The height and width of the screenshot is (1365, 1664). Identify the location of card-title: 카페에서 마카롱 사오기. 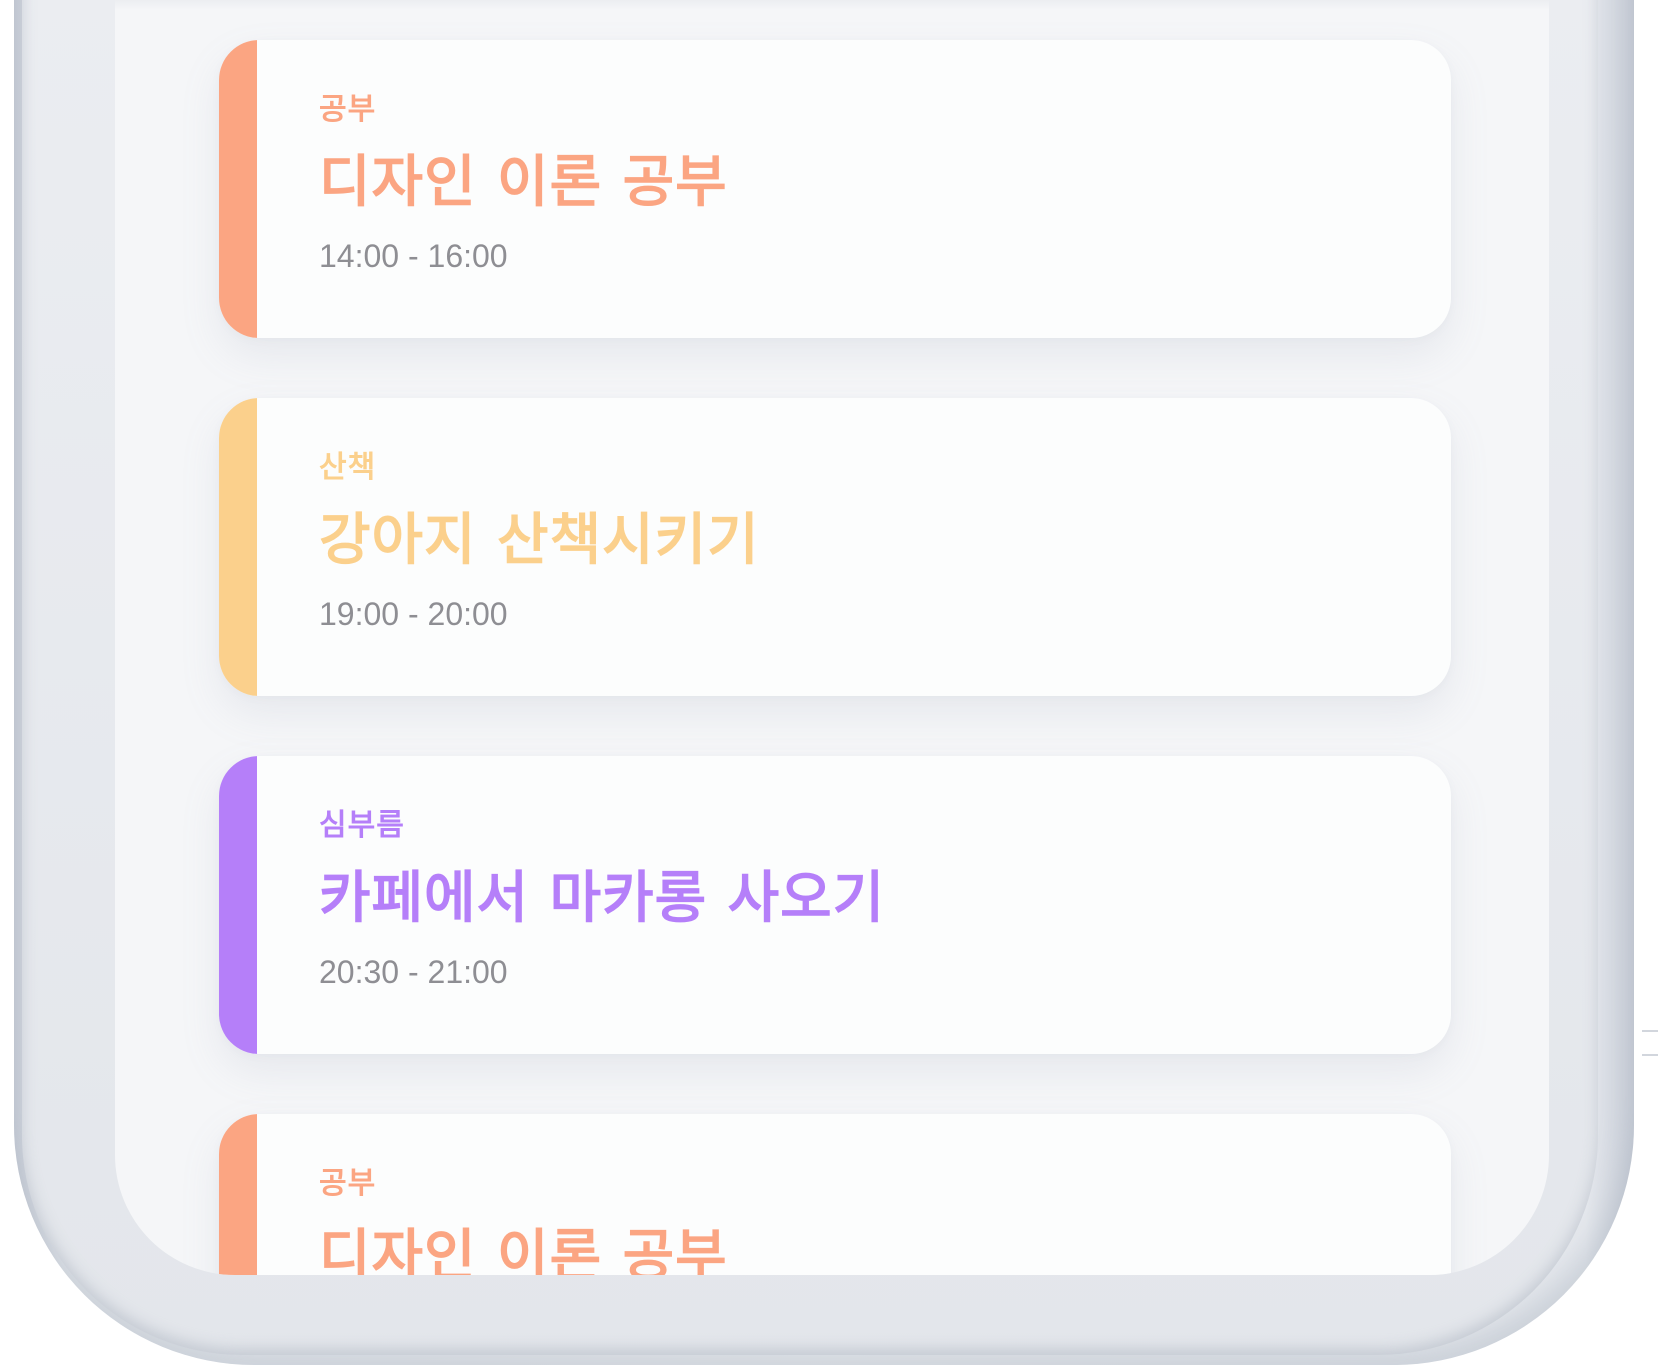
(602, 898).